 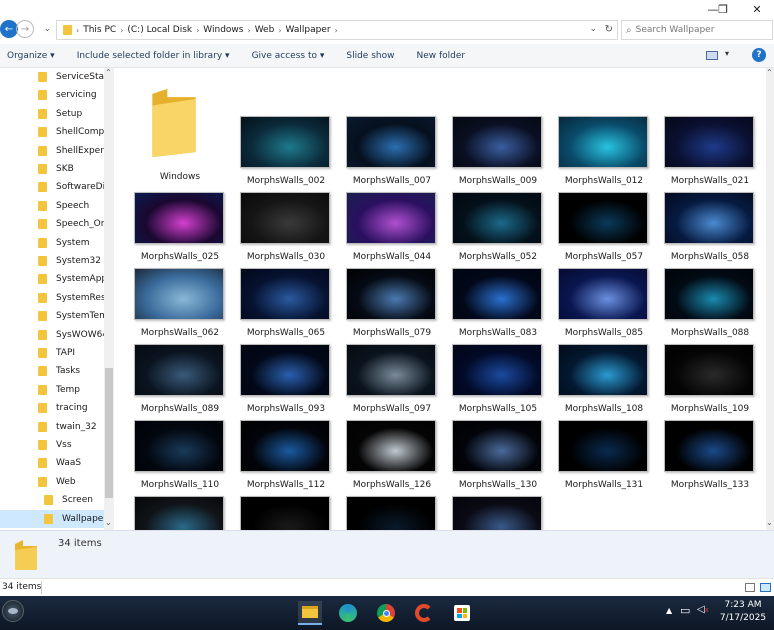 I want to click on new-folder-button: New folder, so click(x=440, y=56).